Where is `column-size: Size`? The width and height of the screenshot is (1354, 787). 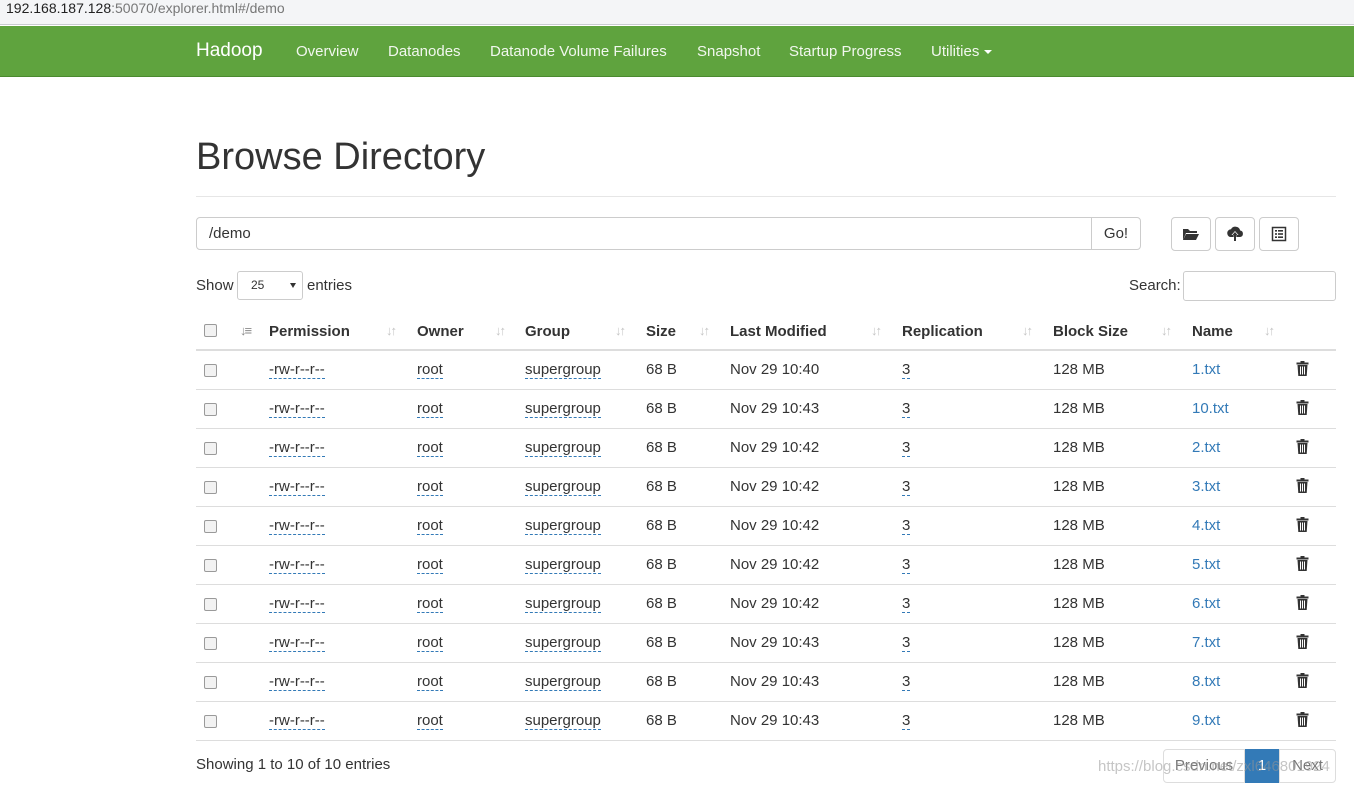
column-size: Size is located at coordinates (661, 331).